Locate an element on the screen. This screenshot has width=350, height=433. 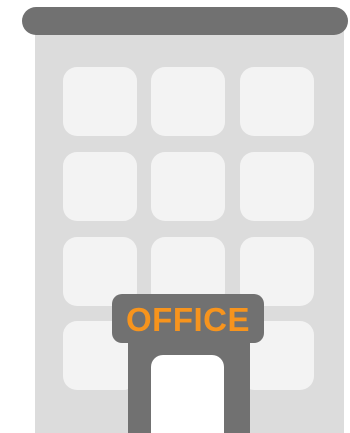
office-sign: OFFICE is located at coordinates (188, 318).